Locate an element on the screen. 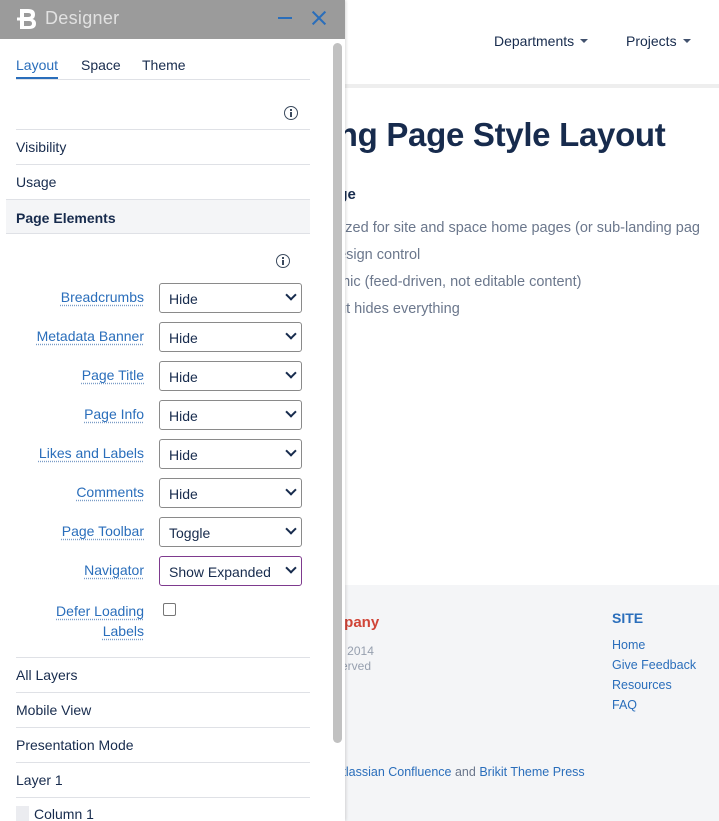 This screenshot has height=821, width=719. brikit-logo-icon is located at coordinates (26, 19).